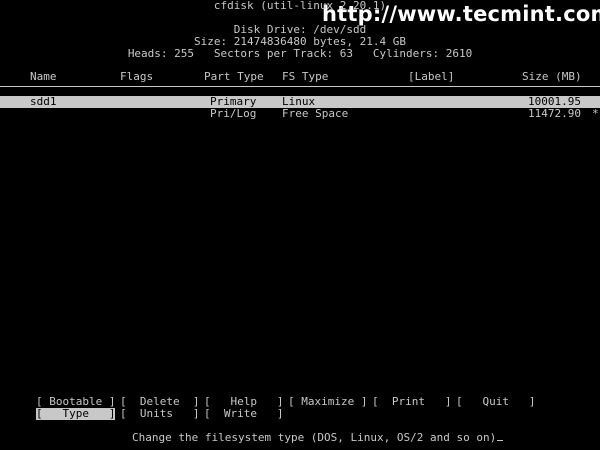 The height and width of the screenshot is (450, 600). I want to click on units-button: [ Units ], so click(159, 414).